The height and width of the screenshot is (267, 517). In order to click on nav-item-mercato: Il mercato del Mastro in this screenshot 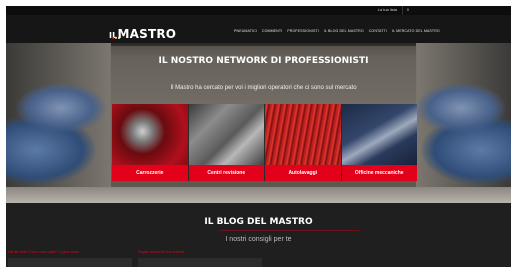, I will do `click(416, 31)`.